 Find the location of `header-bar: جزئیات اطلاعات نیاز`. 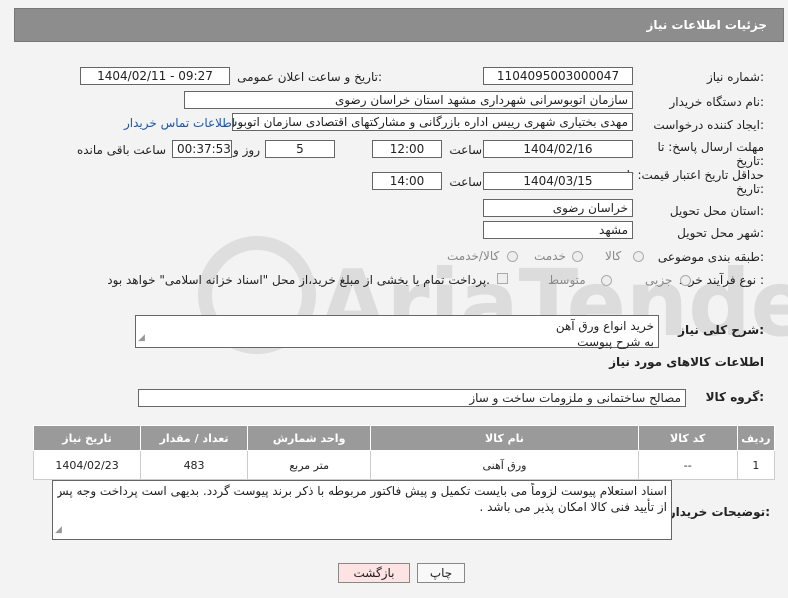

header-bar: جزئیات اطلاعات نیاز is located at coordinates (399, 25).